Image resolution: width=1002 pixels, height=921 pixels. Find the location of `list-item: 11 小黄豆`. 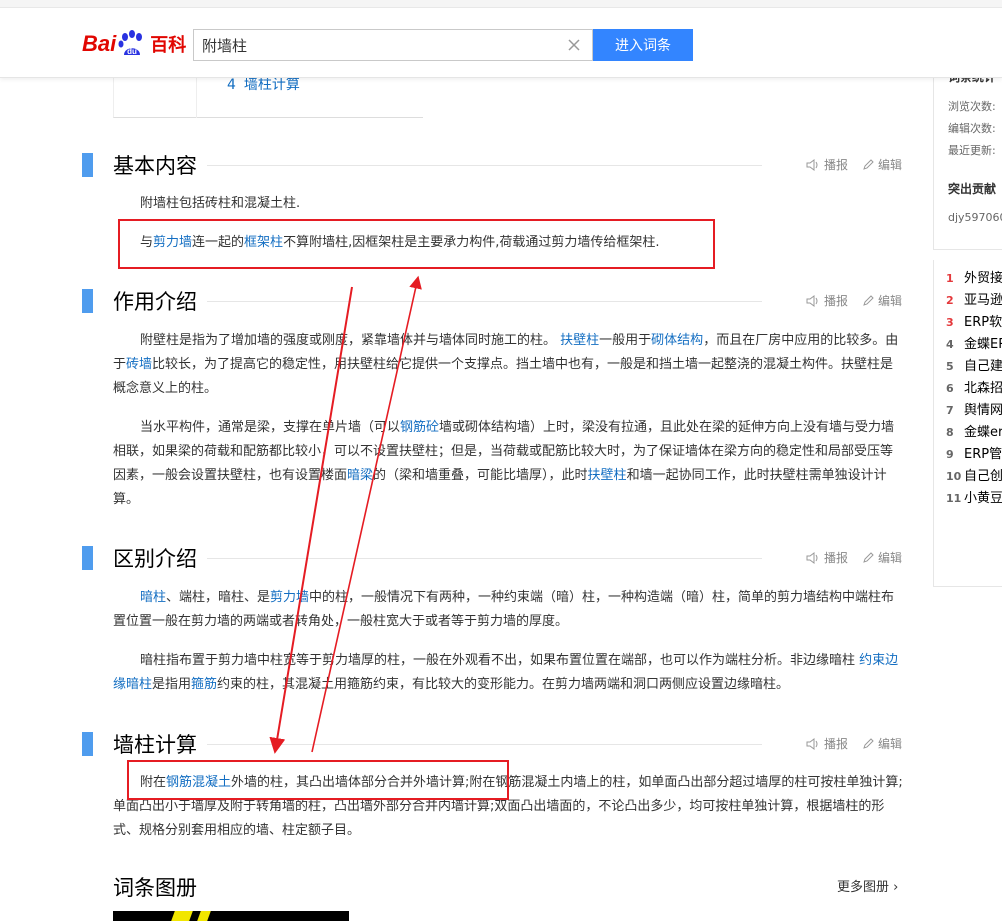

list-item: 11 小黄豆 is located at coordinates (974, 496).